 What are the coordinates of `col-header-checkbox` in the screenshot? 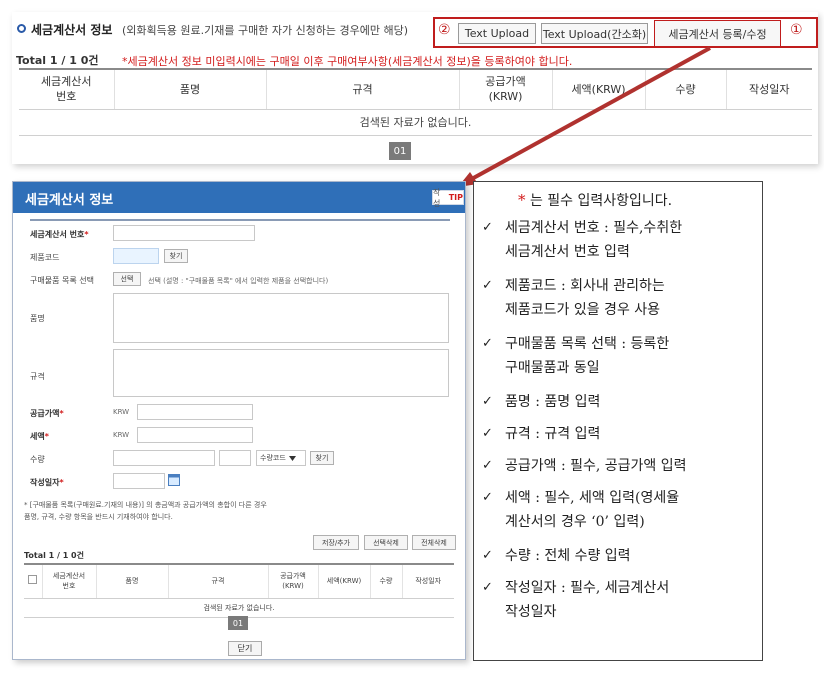 It's located at (33, 581).